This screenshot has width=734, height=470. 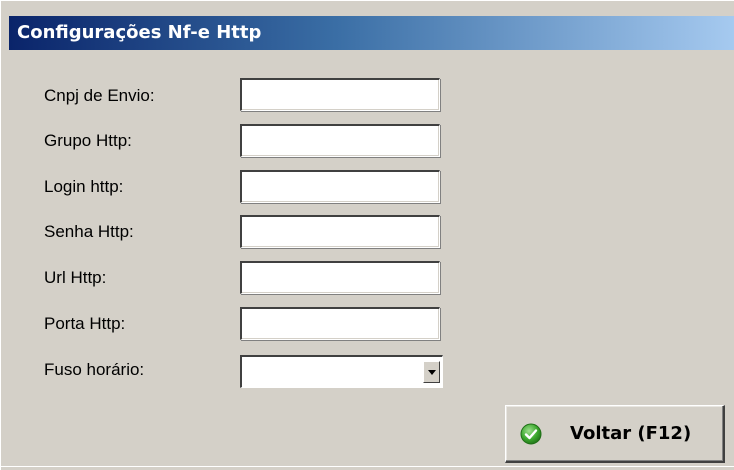 I want to click on login-http-label: Login http:, so click(x=84, y=186).